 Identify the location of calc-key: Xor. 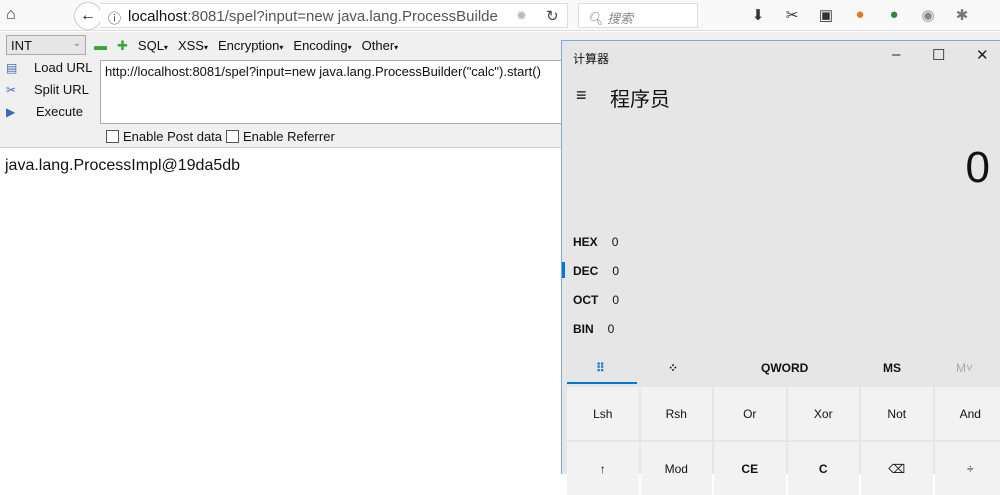
(824, 413).